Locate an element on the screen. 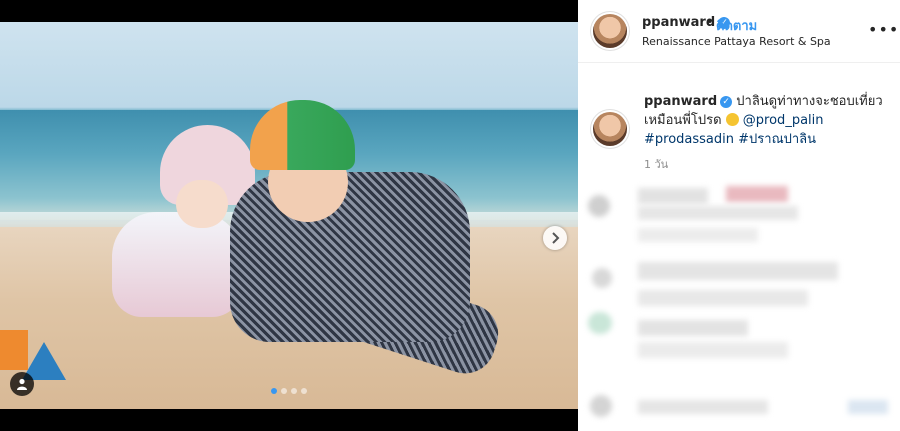 The image size is (900, 431). follow-button: ติดตาม is located at coordinates (736, 25).